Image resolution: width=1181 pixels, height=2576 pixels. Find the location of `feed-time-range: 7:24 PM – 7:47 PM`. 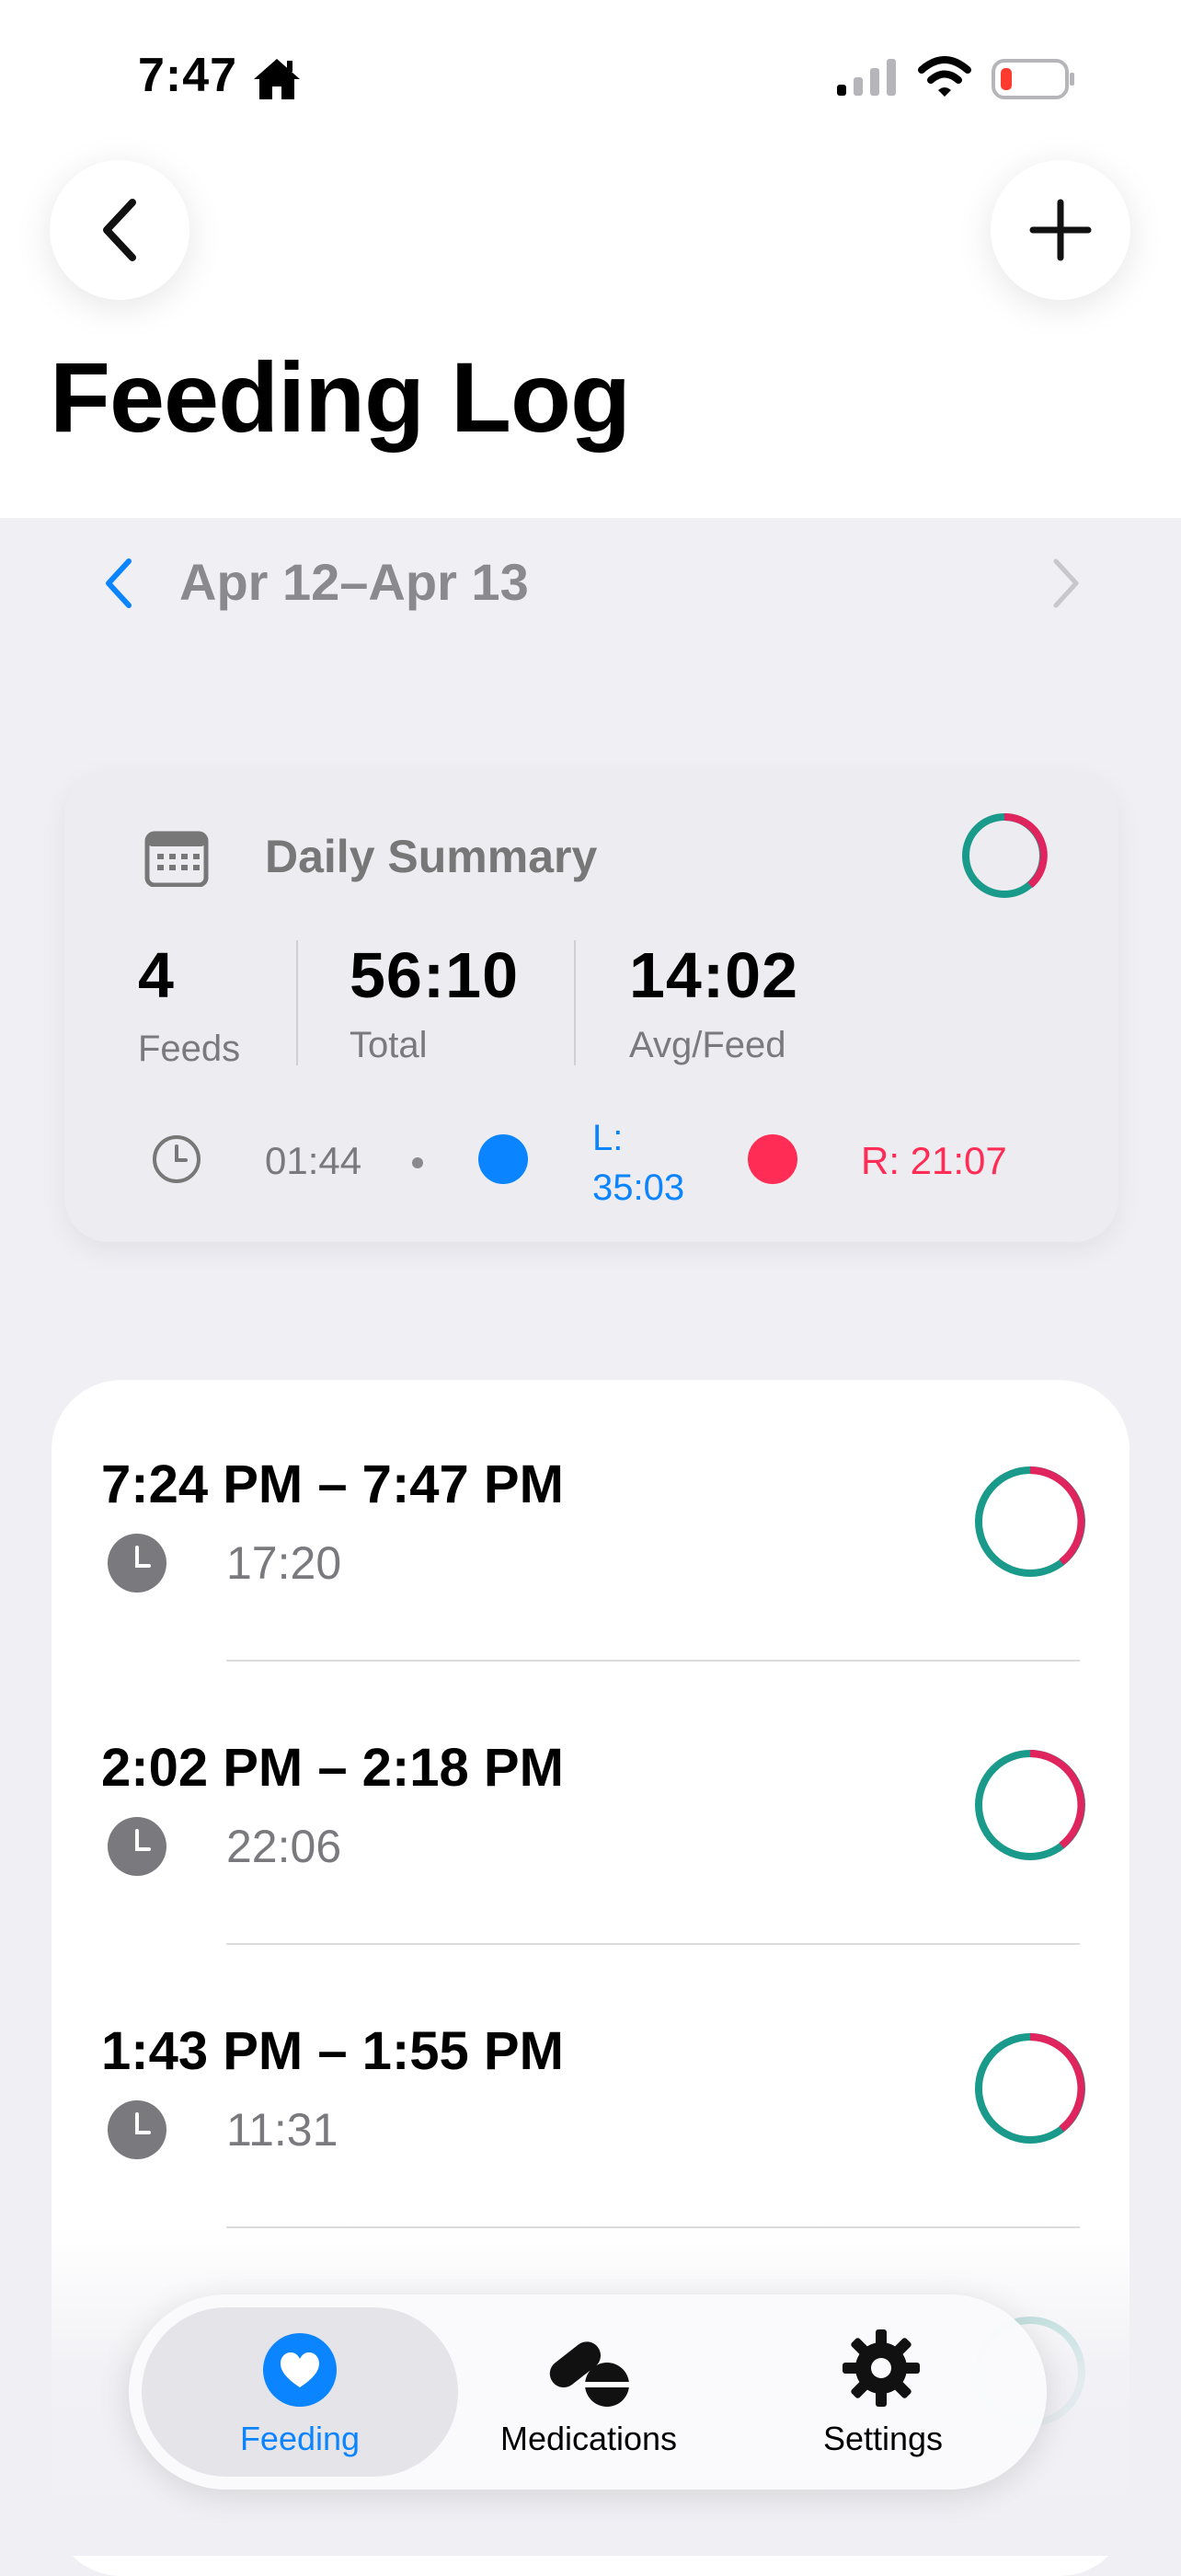

feed-time-range: 7:24 PM – 7:47 PM is located at coordinates (332, 1484).